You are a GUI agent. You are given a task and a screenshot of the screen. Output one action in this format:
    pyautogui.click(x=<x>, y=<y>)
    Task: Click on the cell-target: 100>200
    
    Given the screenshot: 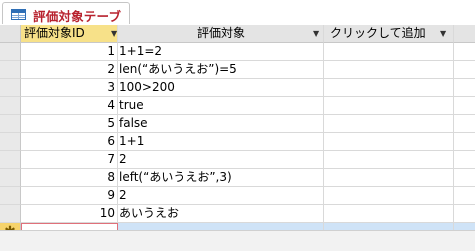 What is the action you would take?
    pyautogui.click(x=221, y=88)
    